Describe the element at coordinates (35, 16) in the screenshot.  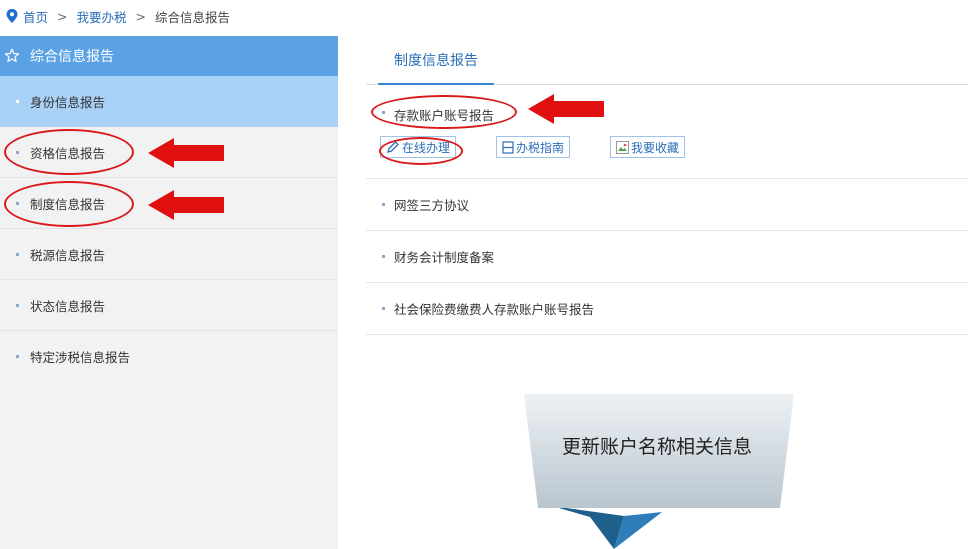
I see `breadcrumb-home: 首页` at that location.